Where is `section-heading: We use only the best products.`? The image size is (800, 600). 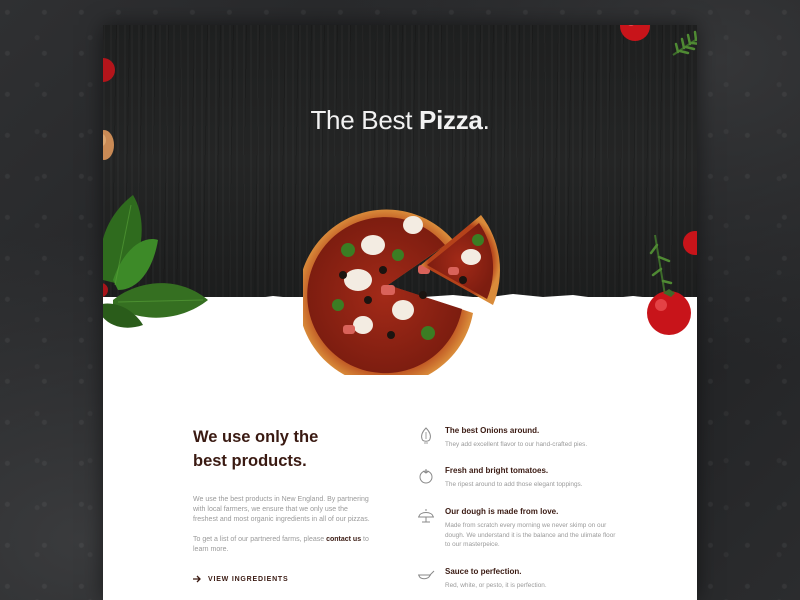
section-heading: We use only the best products. is located at coordinates (283, 449).